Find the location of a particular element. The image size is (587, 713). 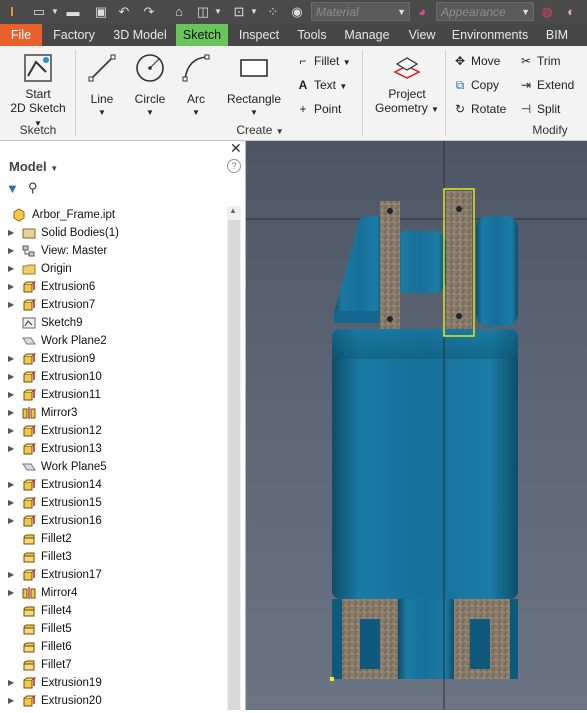

upper-bracket is located at coordinates (359, 268).